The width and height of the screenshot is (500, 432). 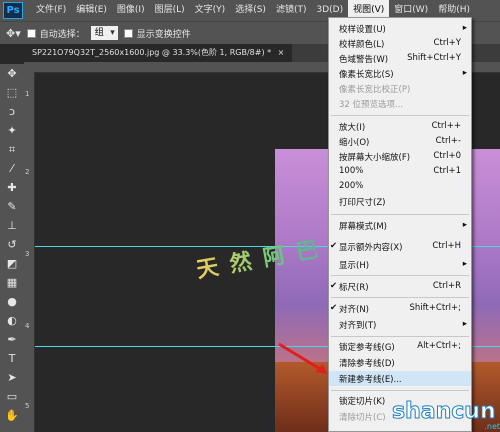 I want to click on menu-layer: 图层(L), so click(x=170, y=10).